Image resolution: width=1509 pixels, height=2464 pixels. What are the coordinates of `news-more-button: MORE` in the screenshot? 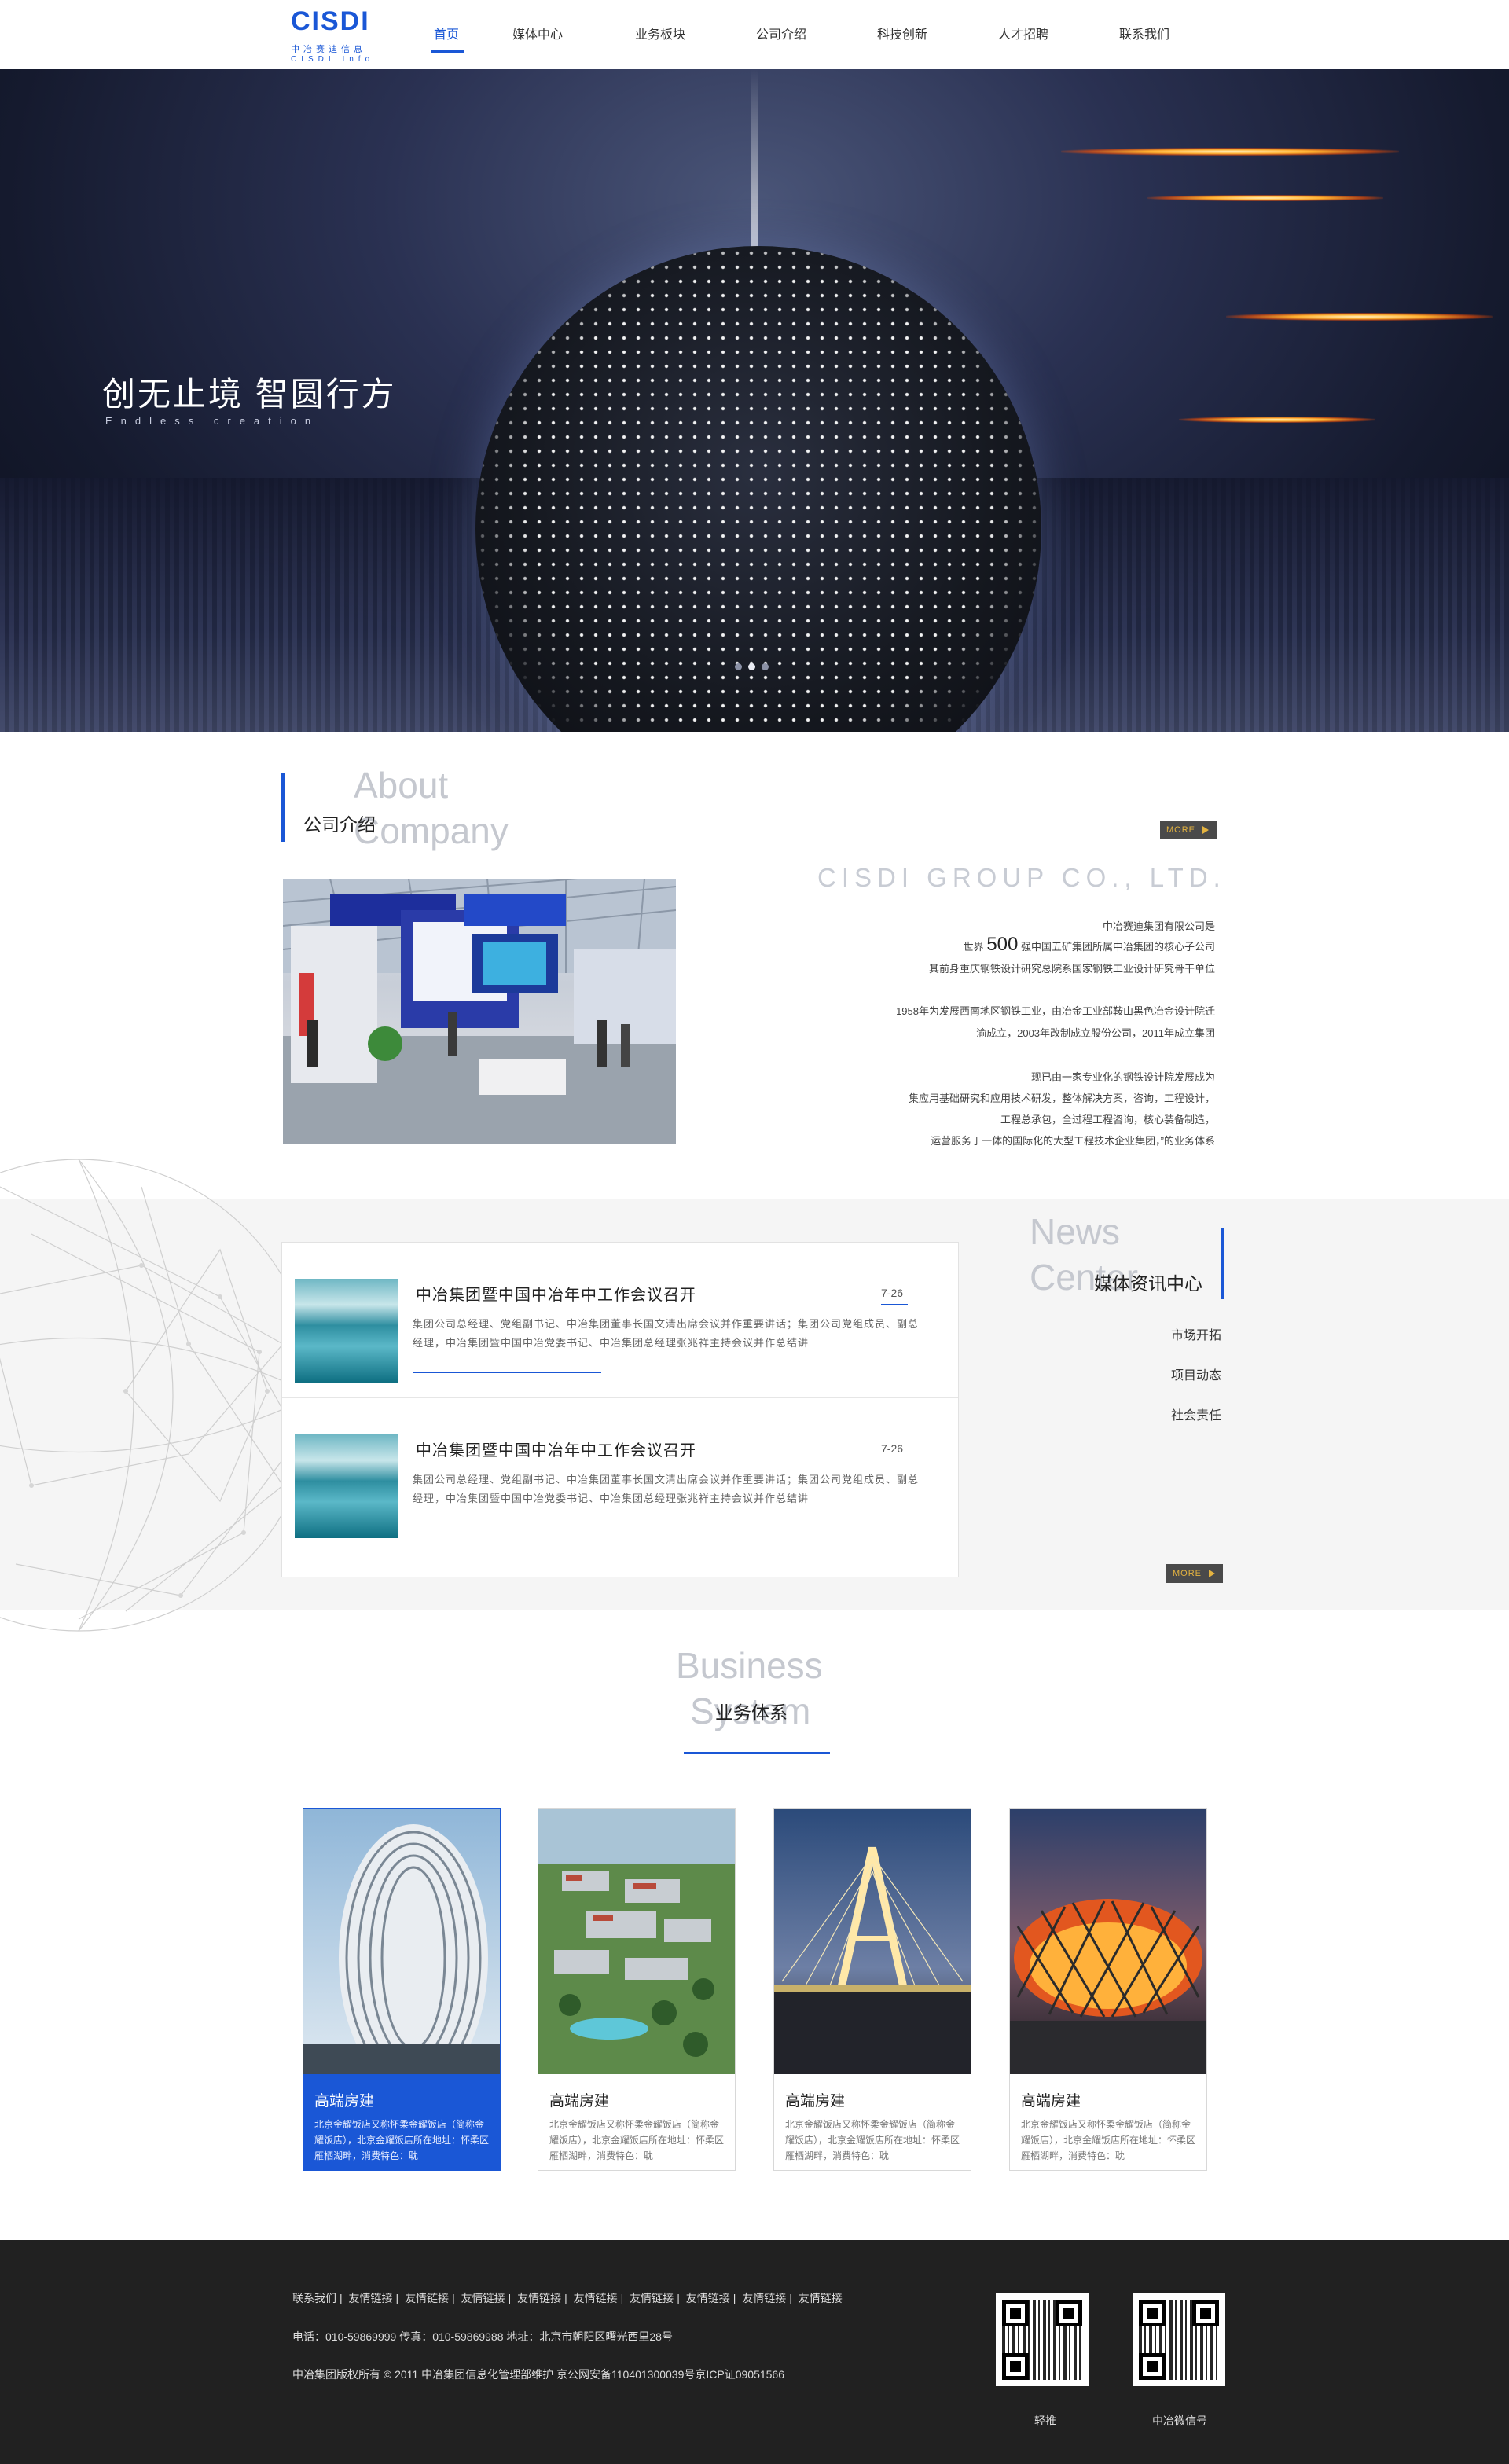 It's located at (1194, 1573).